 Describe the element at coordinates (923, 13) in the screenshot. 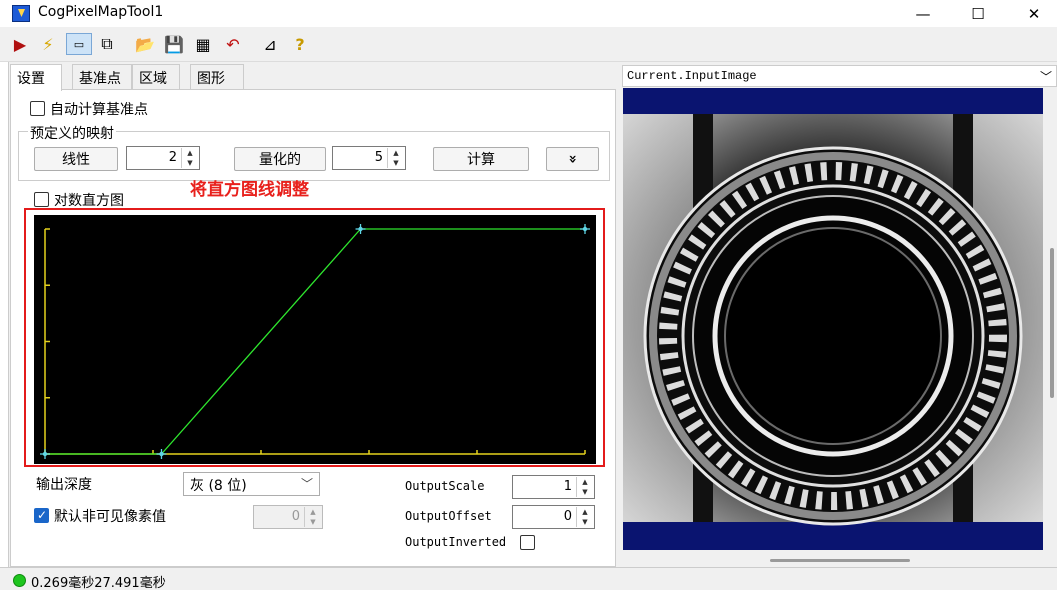

I see `minimize-icon: —` at that location.